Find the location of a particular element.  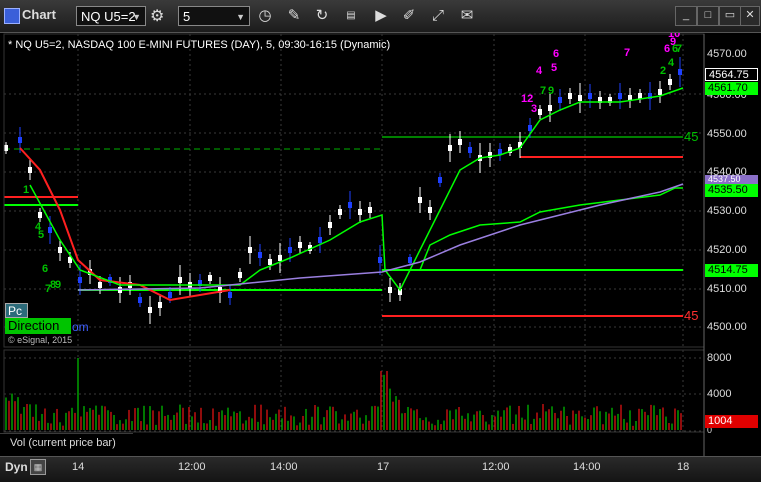

interval-value: 5 is located at coordinates (187, 16).